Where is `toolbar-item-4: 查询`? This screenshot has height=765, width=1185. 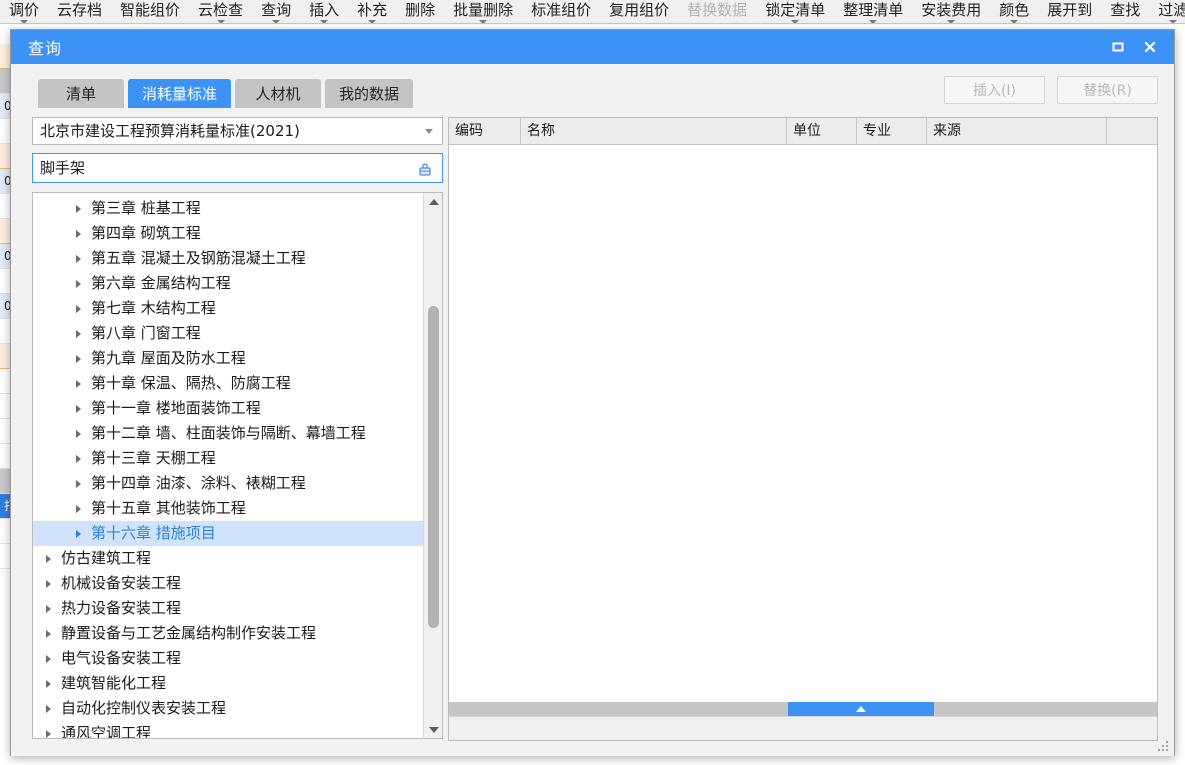
toolbar-item-4: 查询 is located at coordinates (276, 11).